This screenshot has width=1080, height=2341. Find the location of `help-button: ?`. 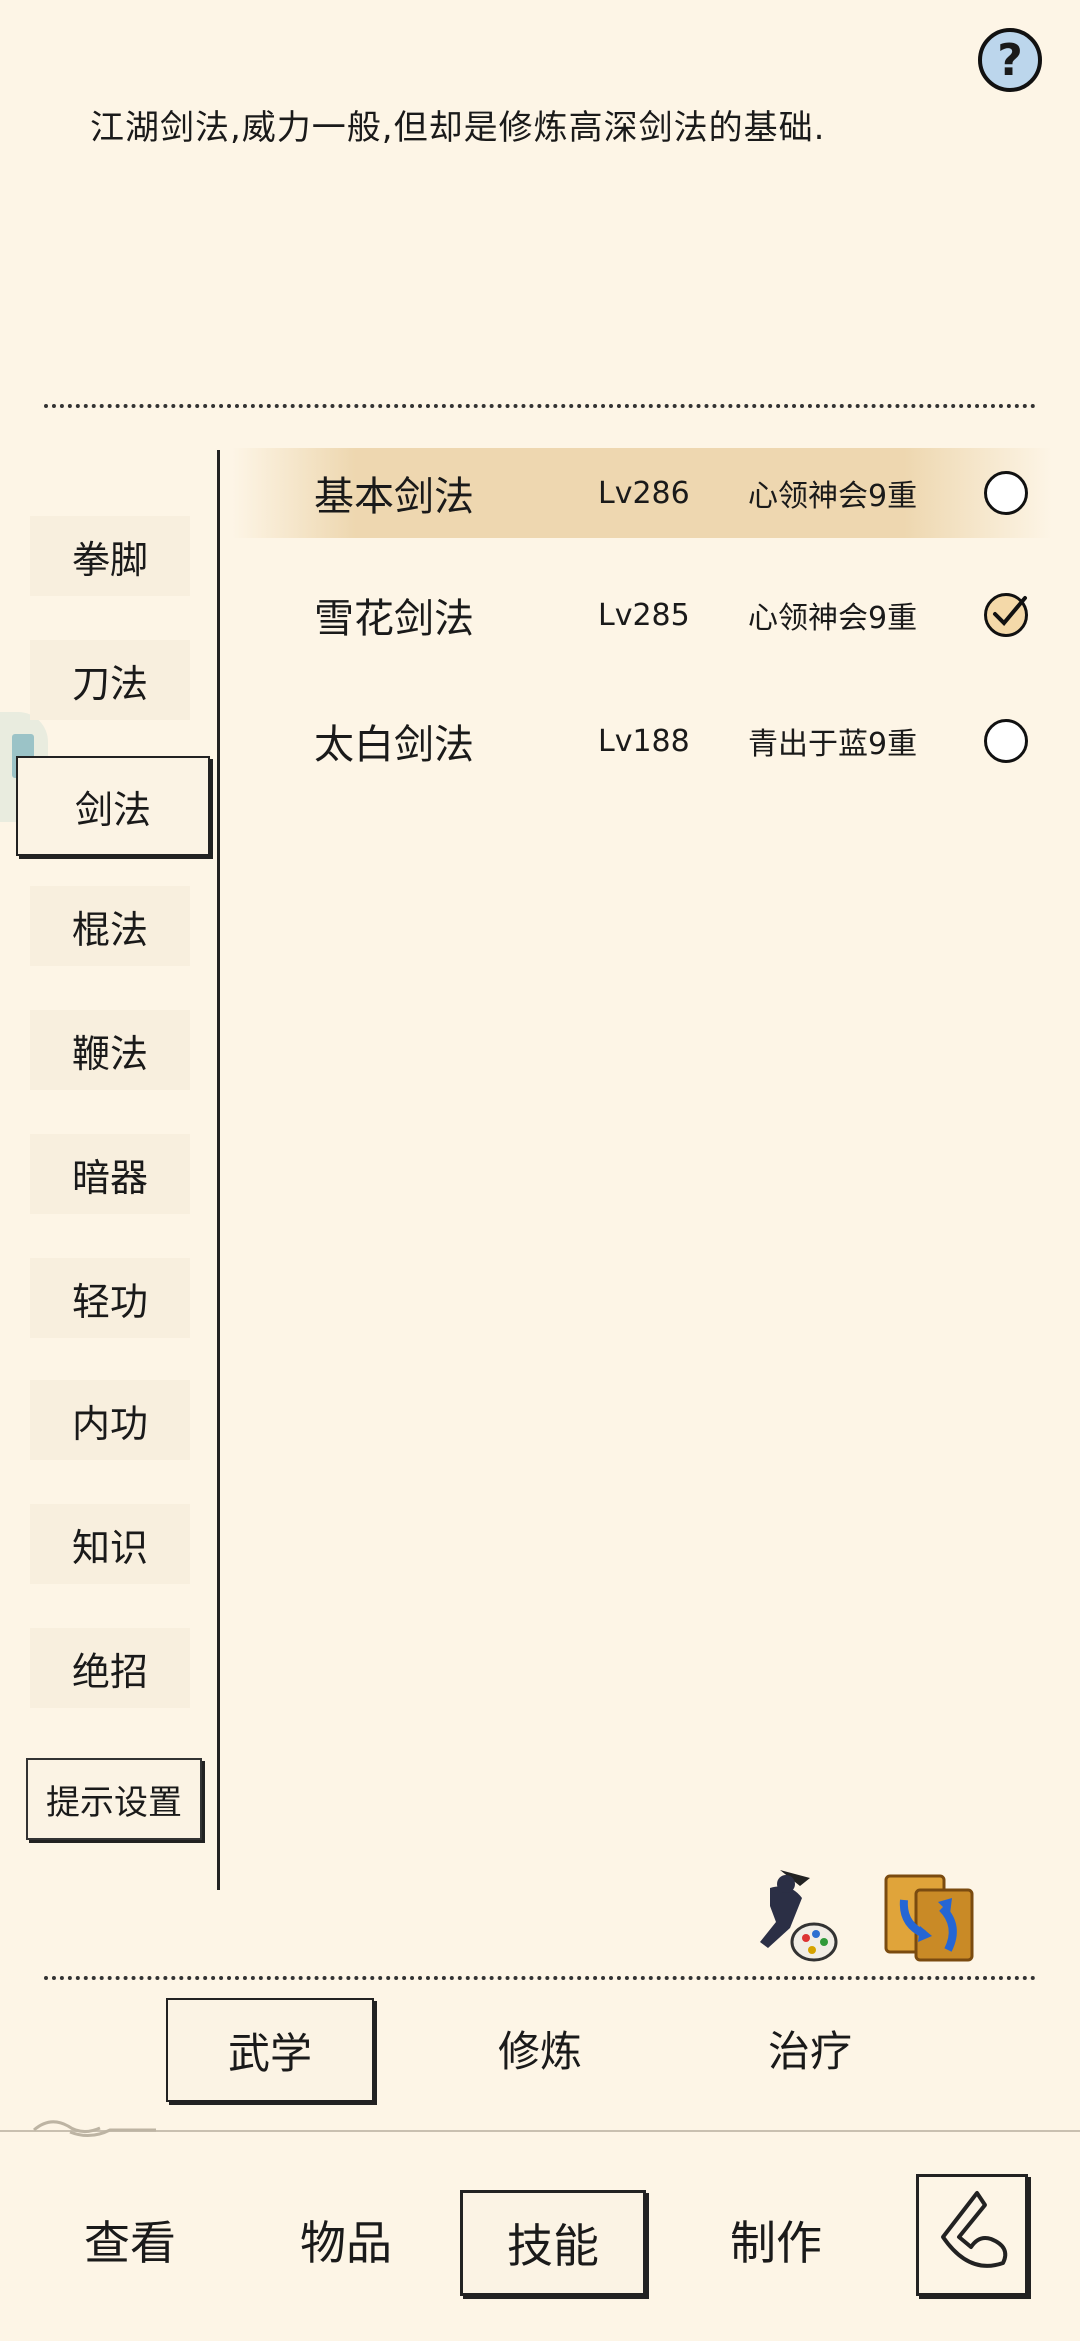

help-button: ? is located at coordinates (1010, 60).